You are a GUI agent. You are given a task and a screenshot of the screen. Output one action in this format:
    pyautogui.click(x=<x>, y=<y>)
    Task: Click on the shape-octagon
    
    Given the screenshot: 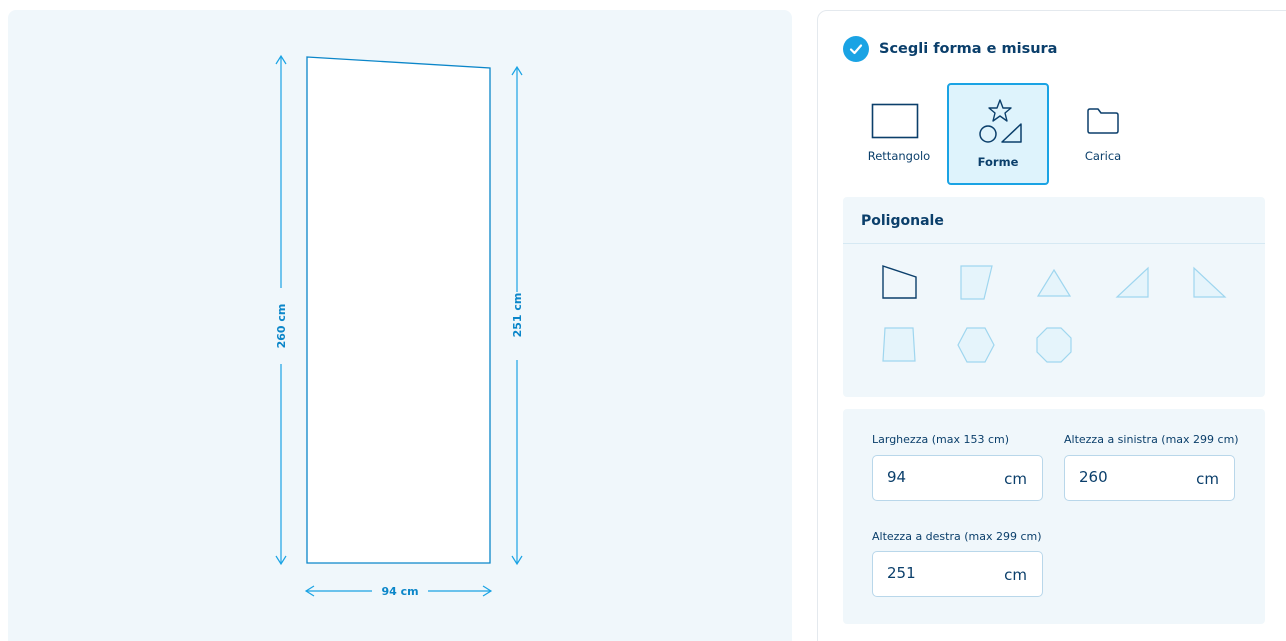 What is the action you would take?
    pyautogui.click(x=1054, y=345)
    